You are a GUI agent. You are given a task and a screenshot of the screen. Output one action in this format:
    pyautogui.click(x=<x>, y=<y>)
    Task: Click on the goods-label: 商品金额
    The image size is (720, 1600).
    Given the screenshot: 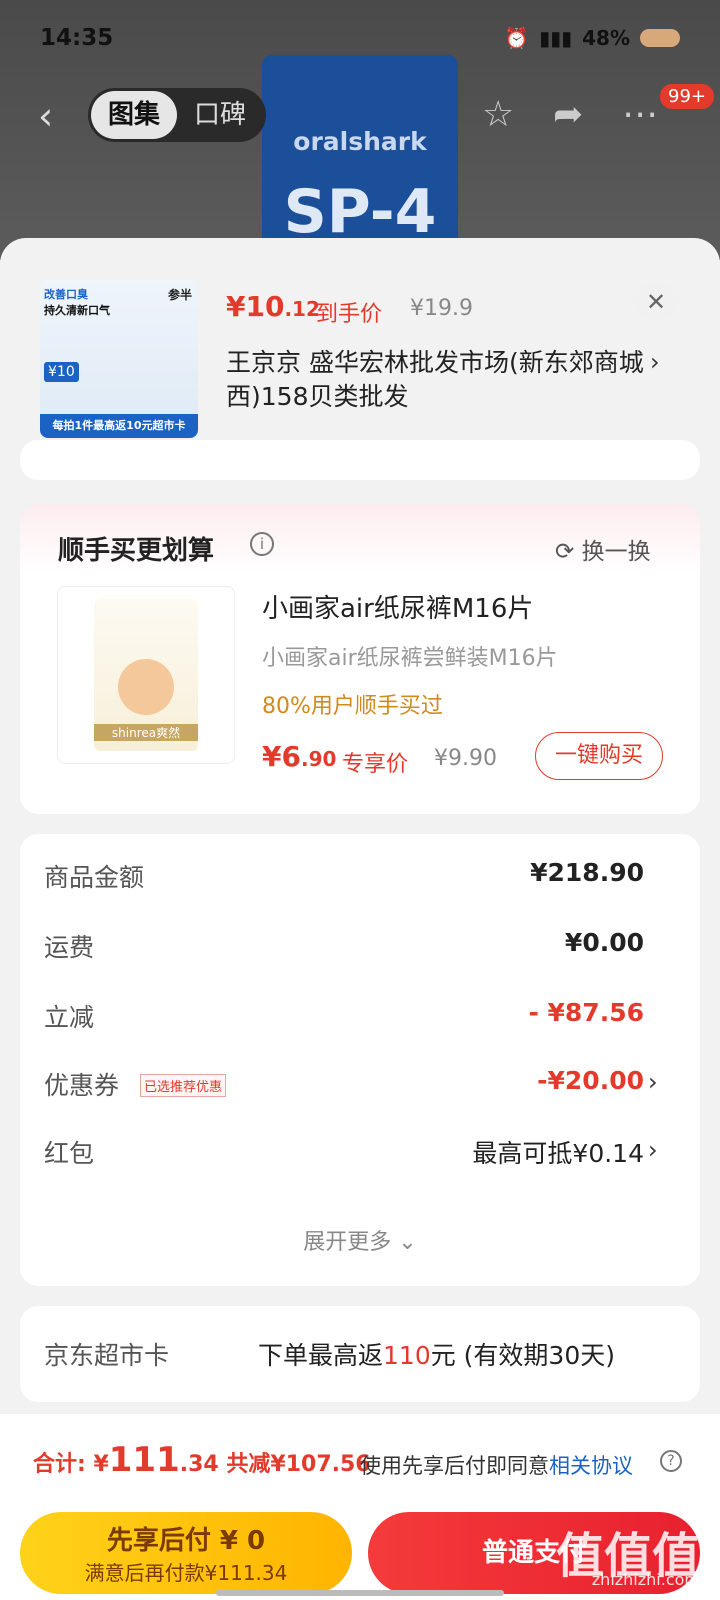 What is the action you would take?
    pyautogui.click(x=94, y=877)
    